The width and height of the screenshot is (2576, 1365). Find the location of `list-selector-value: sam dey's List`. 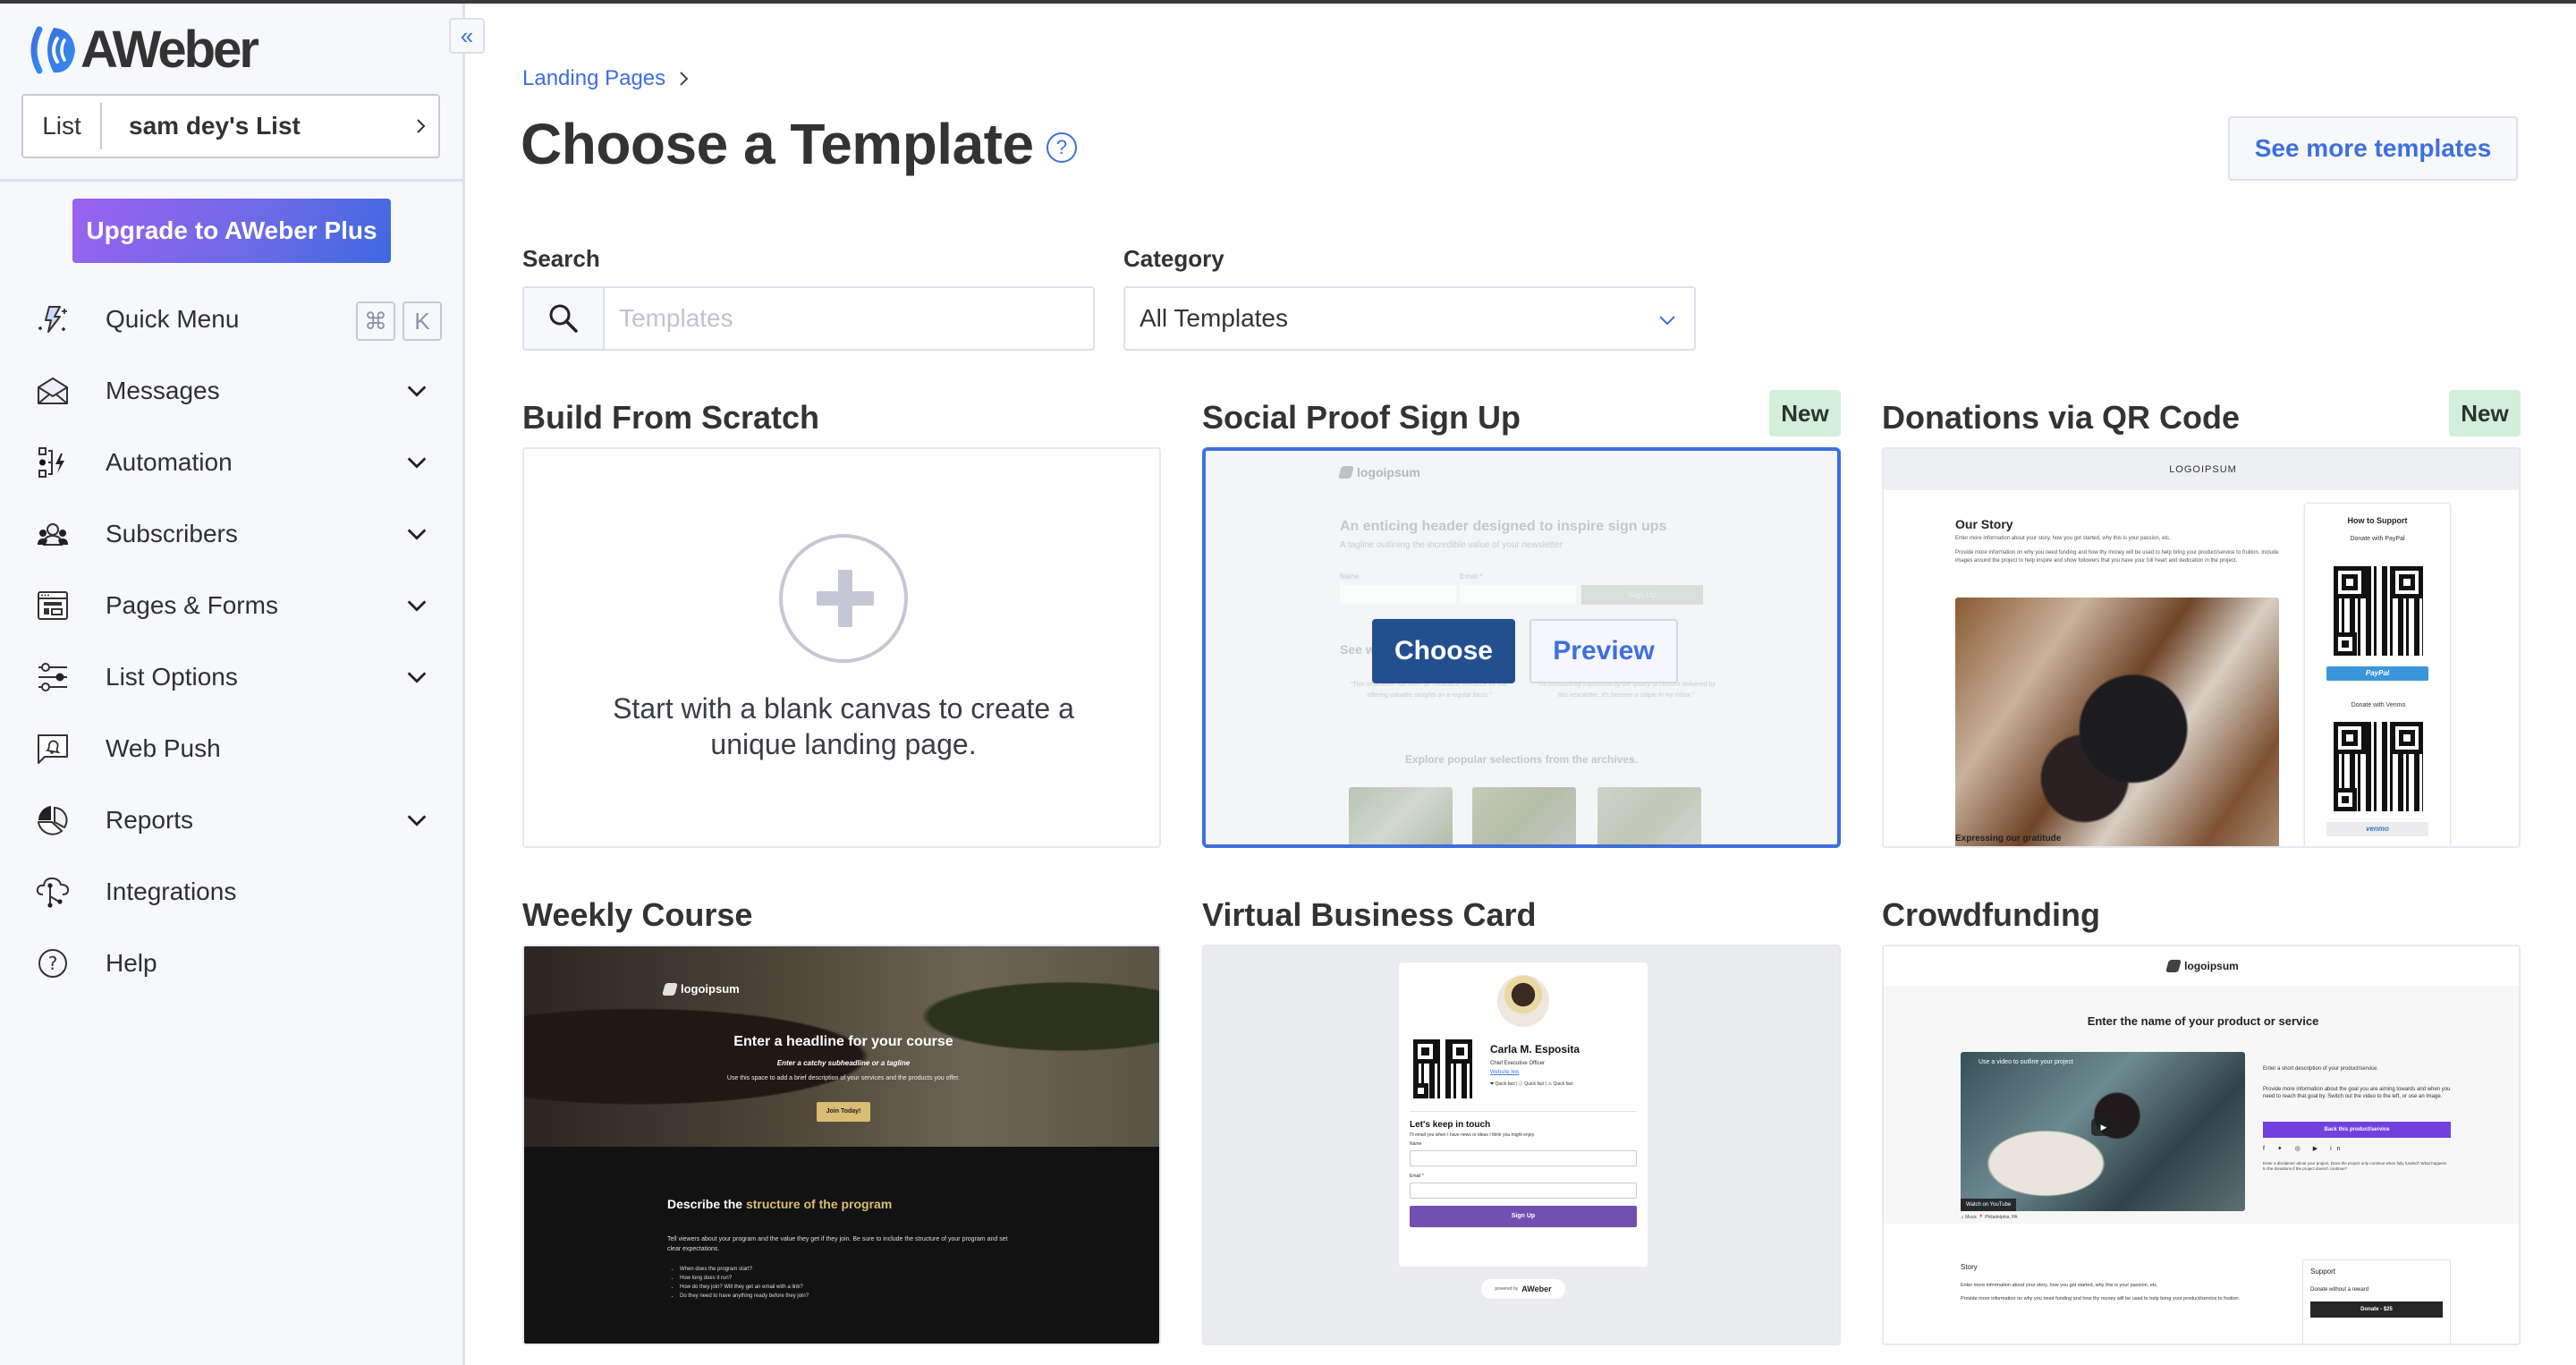

list-selector-value: sam dey's List is located at coordinates (215, 126).